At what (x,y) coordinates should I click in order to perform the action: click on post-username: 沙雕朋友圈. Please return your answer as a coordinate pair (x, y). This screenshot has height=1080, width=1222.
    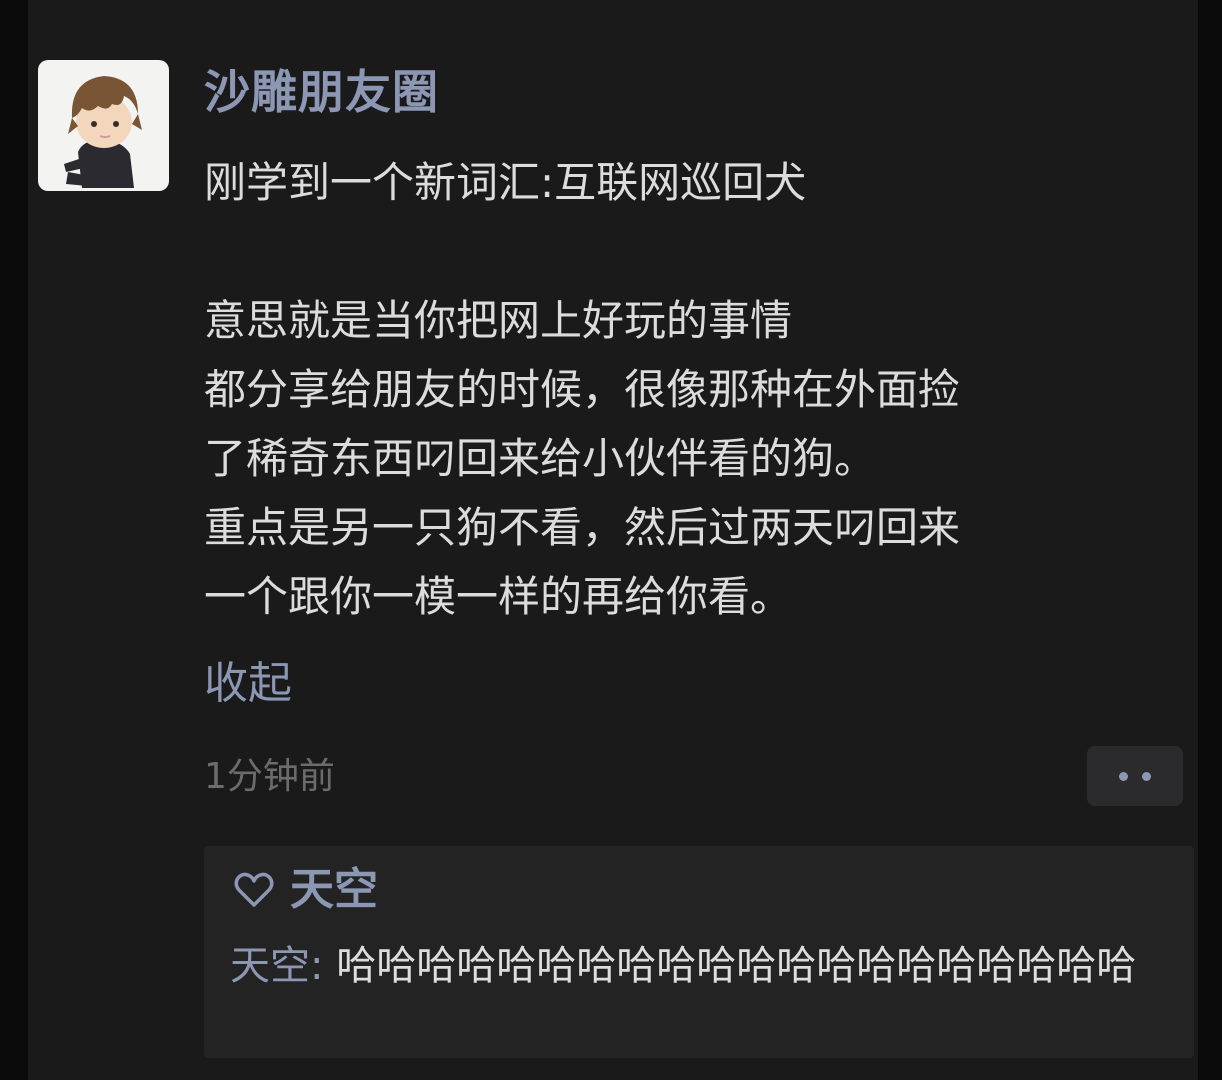
    Looking at the image, I should click on (321, 92).